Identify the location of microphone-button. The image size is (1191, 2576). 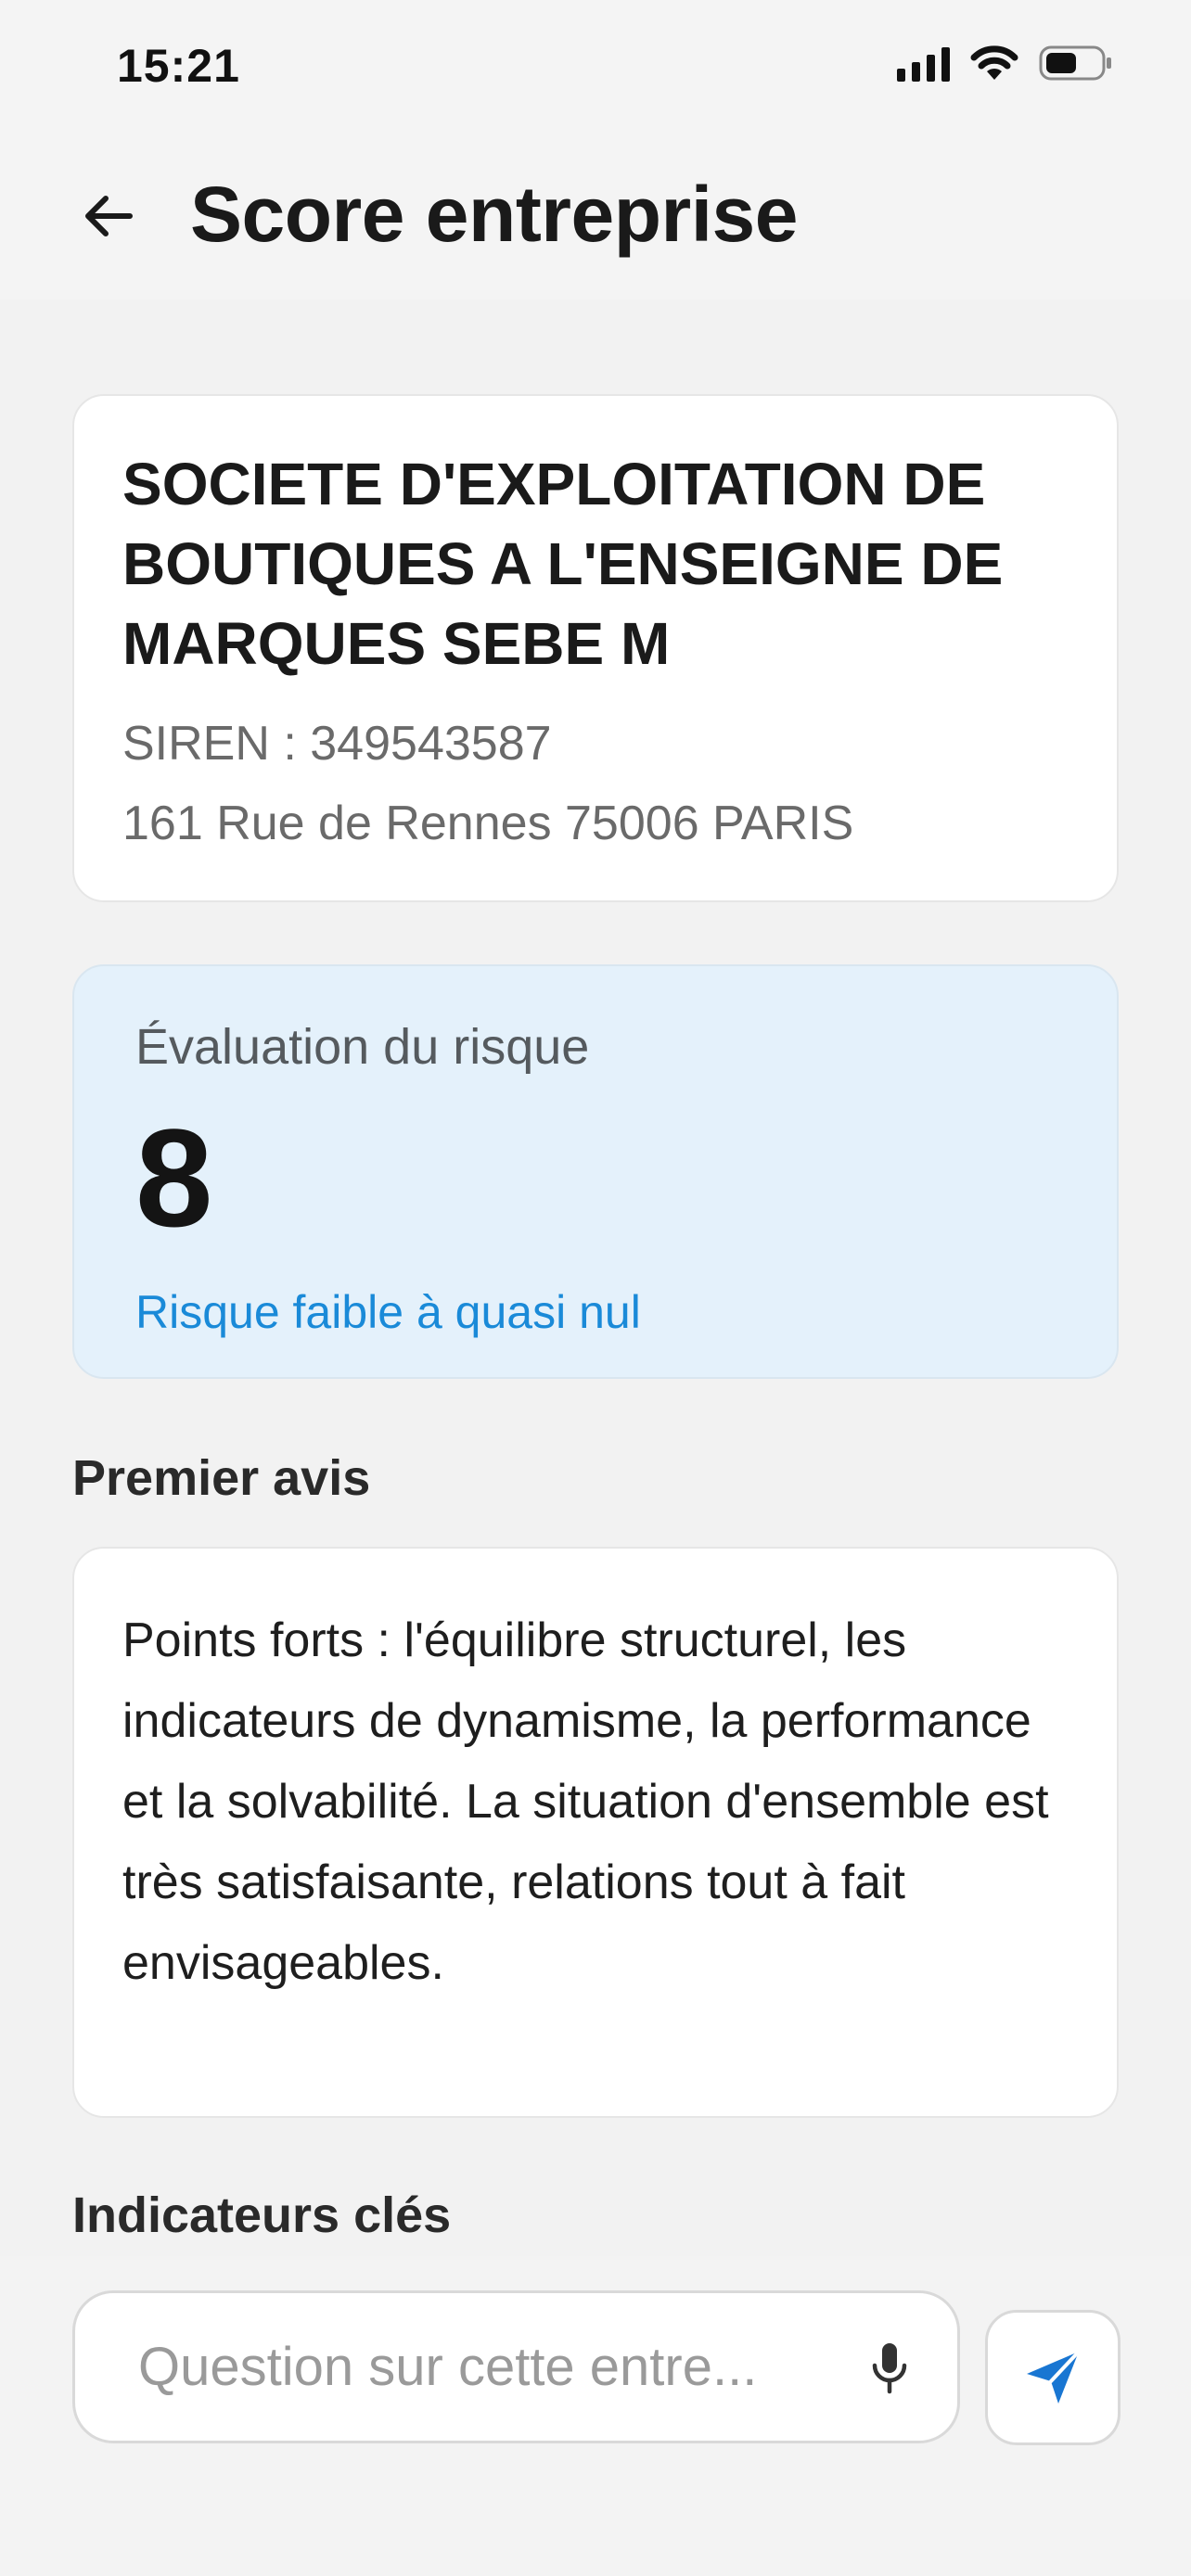
(889, 2368).